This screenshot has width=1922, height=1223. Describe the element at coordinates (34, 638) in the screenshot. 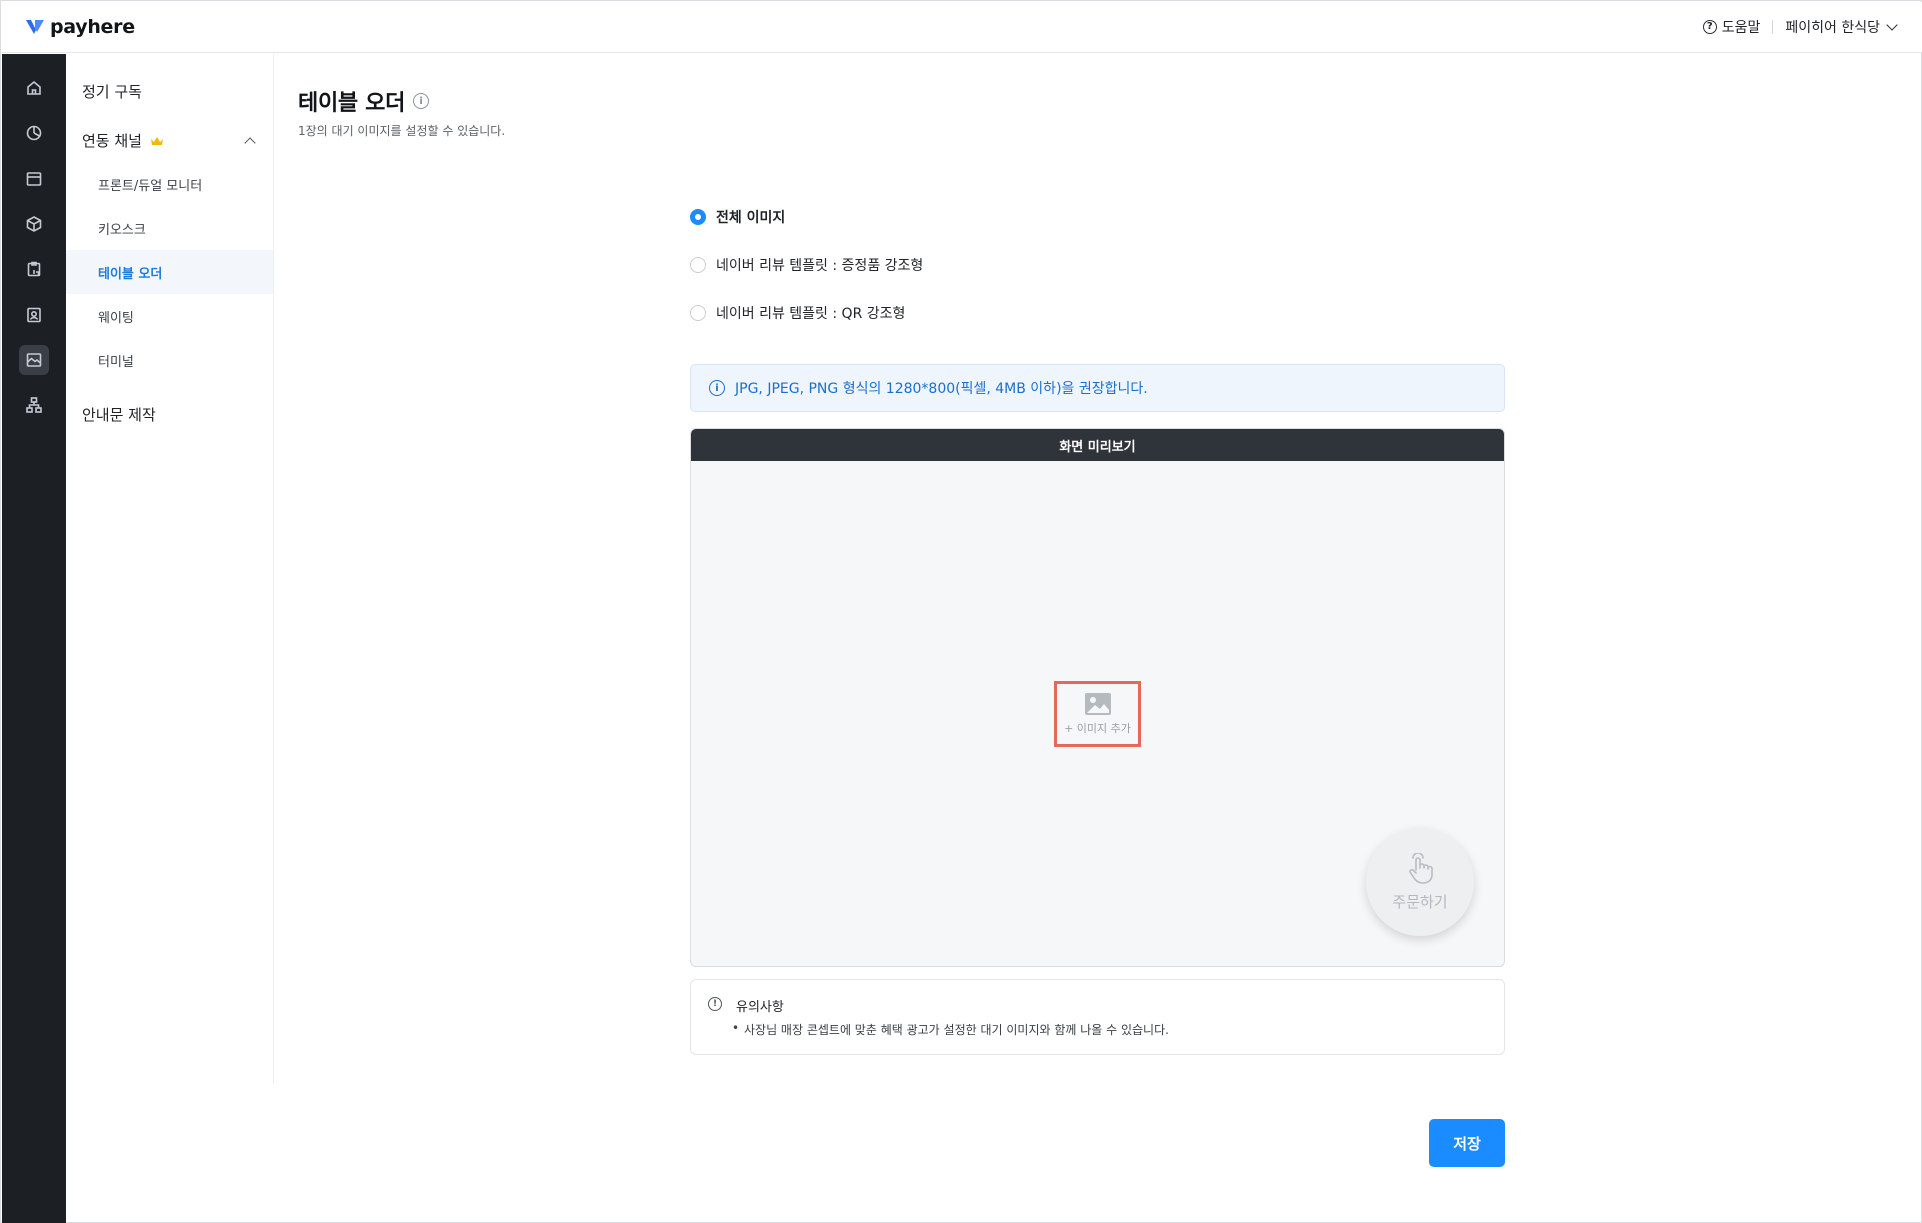

I see `nav-rail` at that location.